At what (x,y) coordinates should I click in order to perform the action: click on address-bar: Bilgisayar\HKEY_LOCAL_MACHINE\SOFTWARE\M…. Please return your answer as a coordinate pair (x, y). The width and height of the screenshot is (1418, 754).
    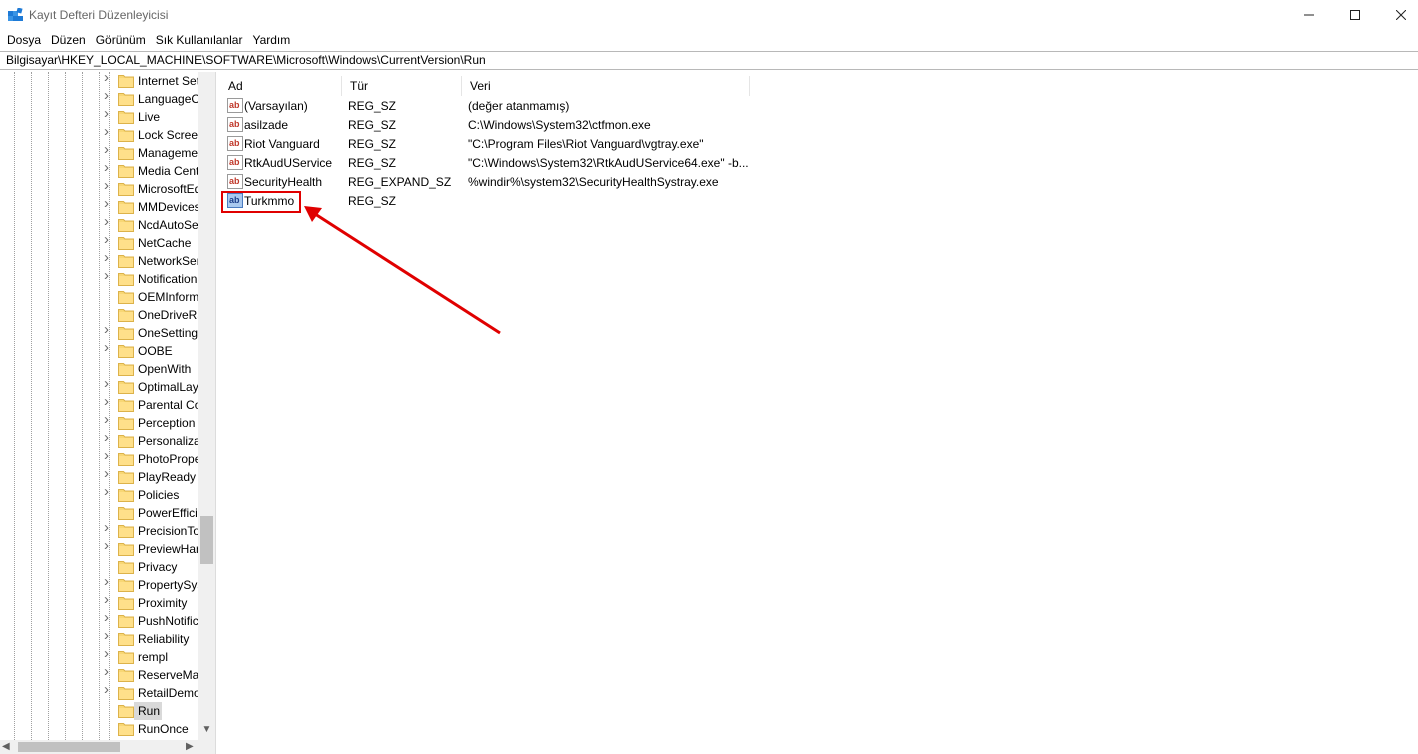
    Looking at the image, I should click on (709, 60).